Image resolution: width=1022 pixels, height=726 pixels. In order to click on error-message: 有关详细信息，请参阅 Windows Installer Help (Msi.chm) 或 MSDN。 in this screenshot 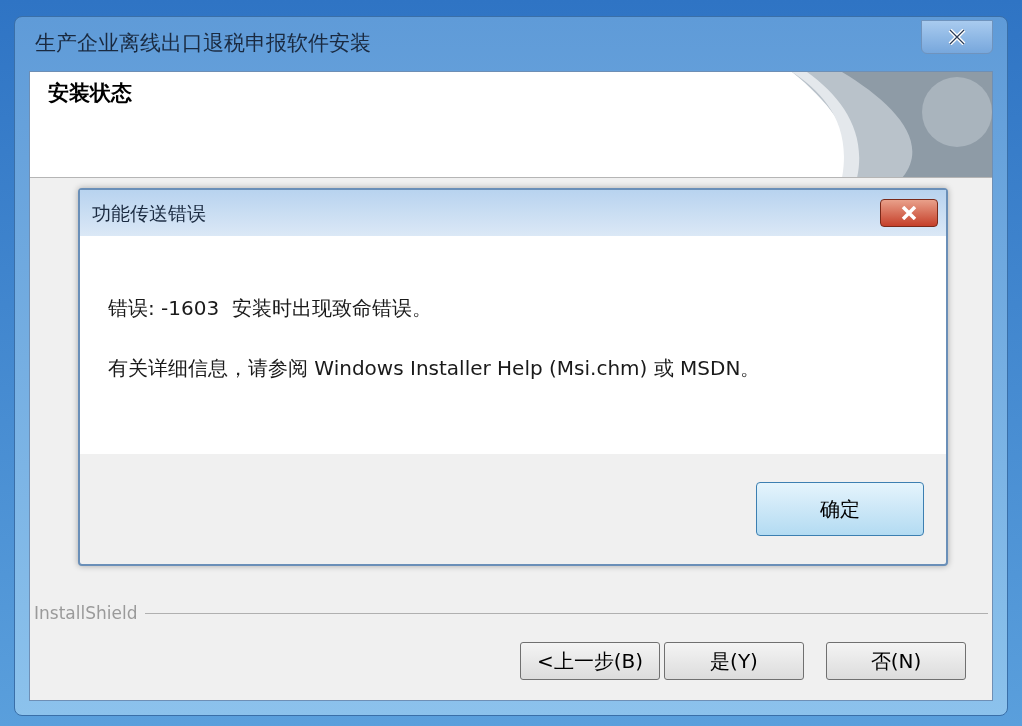, I will do `click(435, 368)`.